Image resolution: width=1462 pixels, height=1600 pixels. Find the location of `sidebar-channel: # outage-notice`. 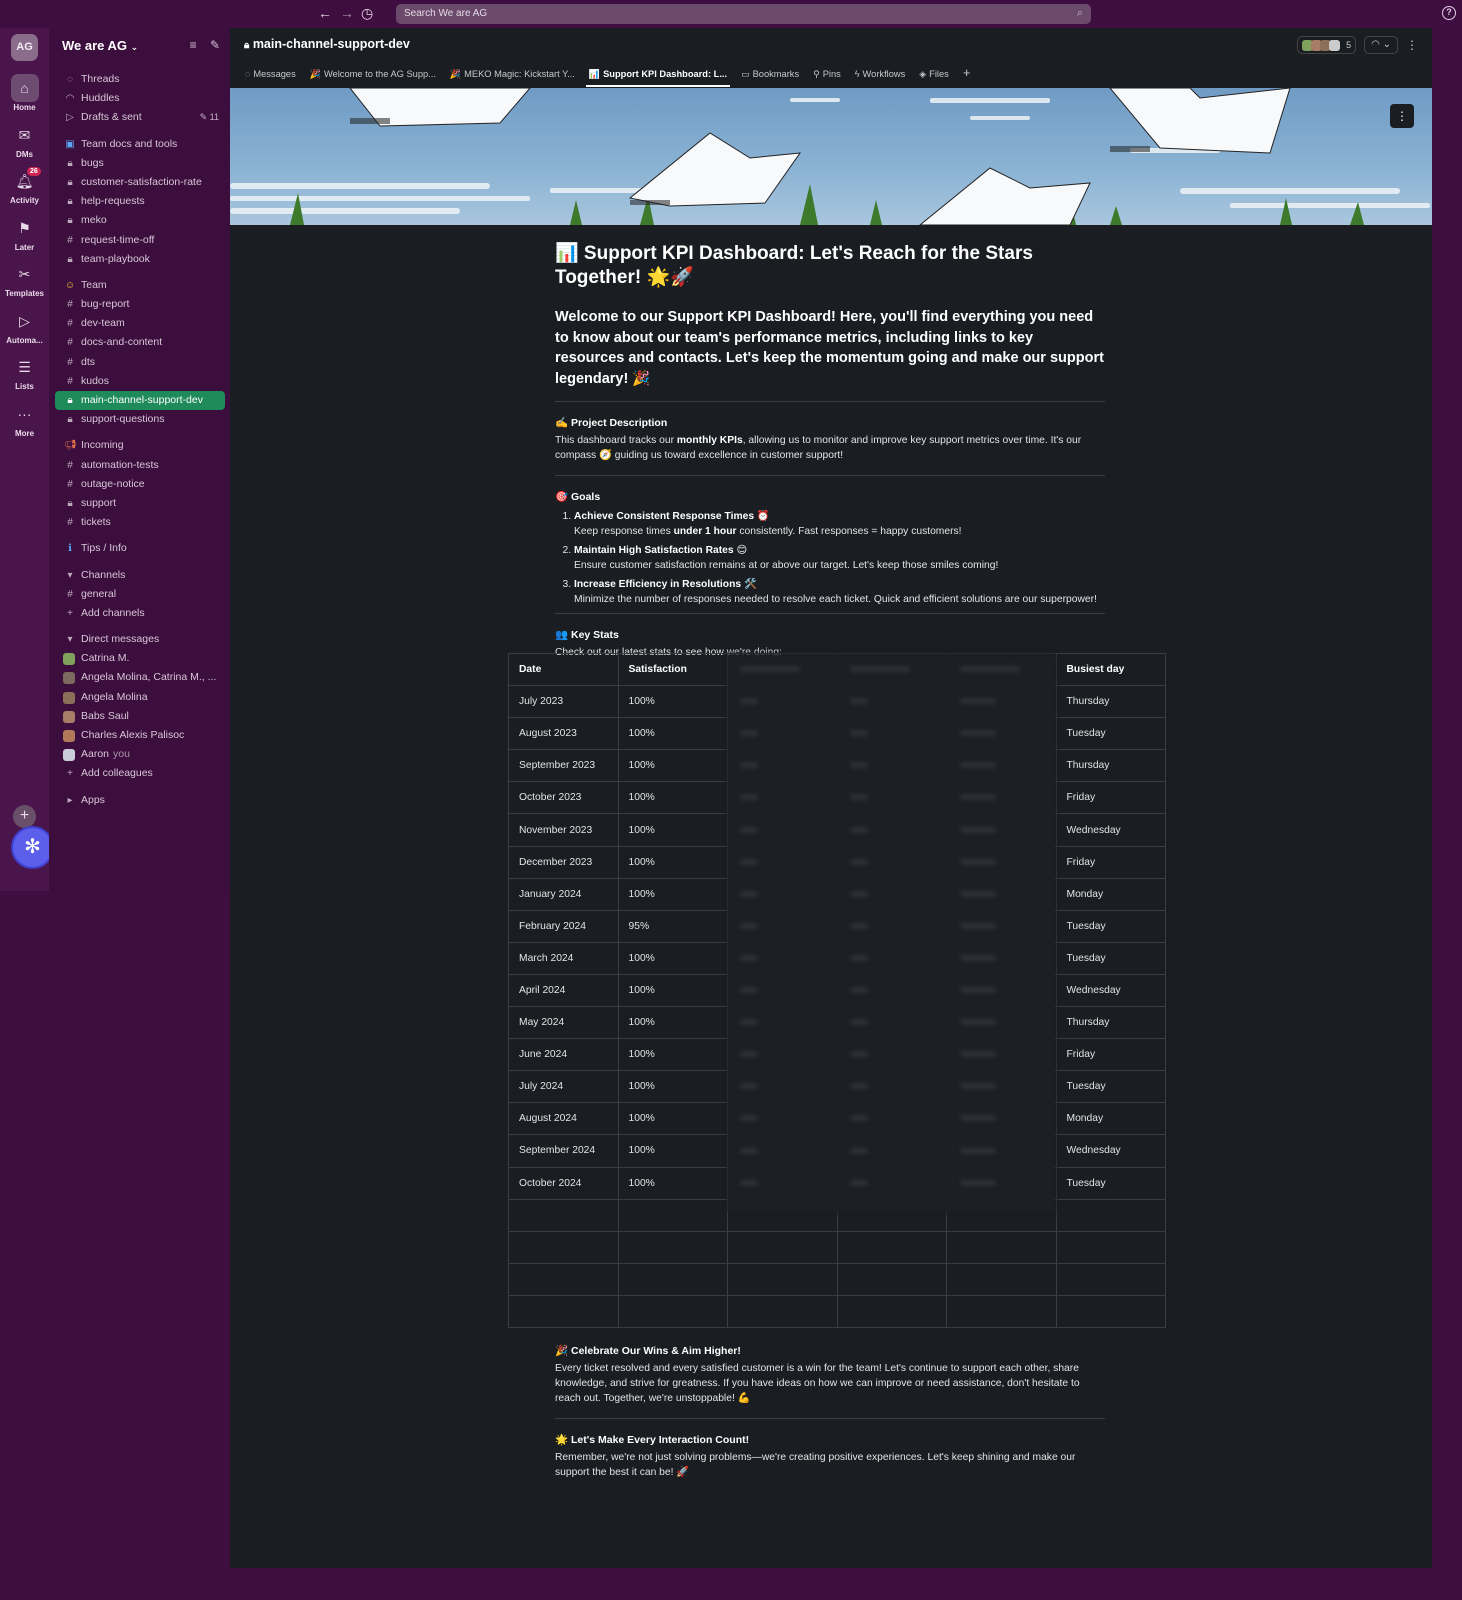

sidebar-channel: # outage-notice is located at coordinates (140, 484).